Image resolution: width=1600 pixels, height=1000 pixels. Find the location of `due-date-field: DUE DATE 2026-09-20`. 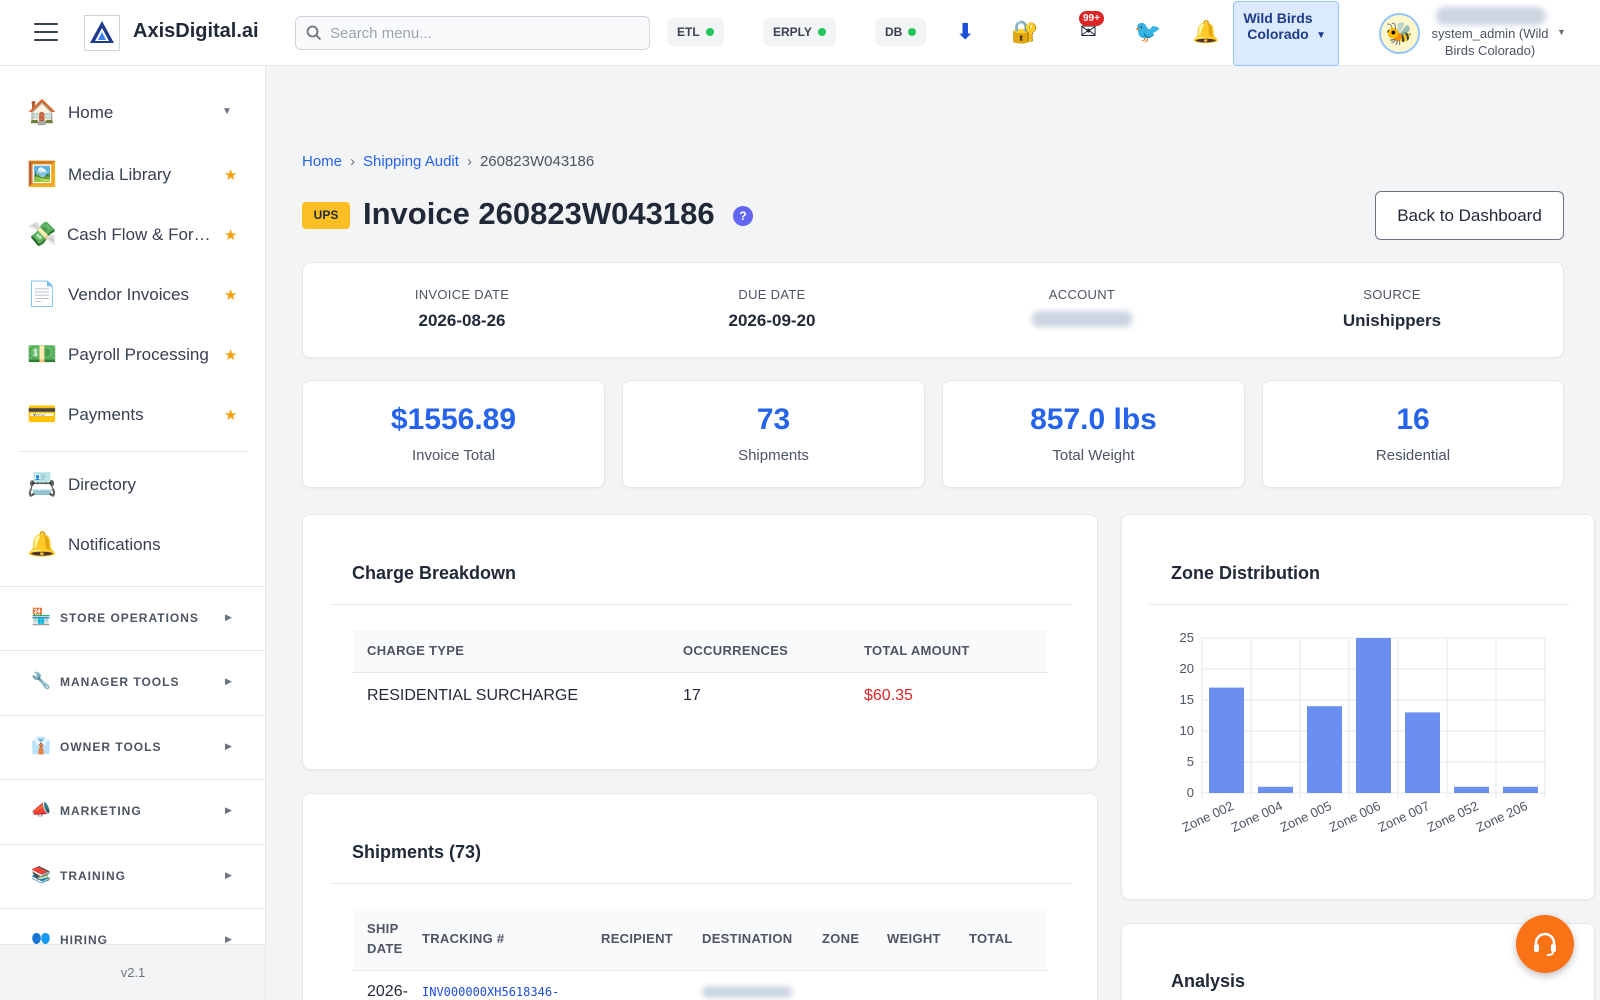

due-date-field: DUE DATE 2026-09-20 is located at coordinates (772, 309).